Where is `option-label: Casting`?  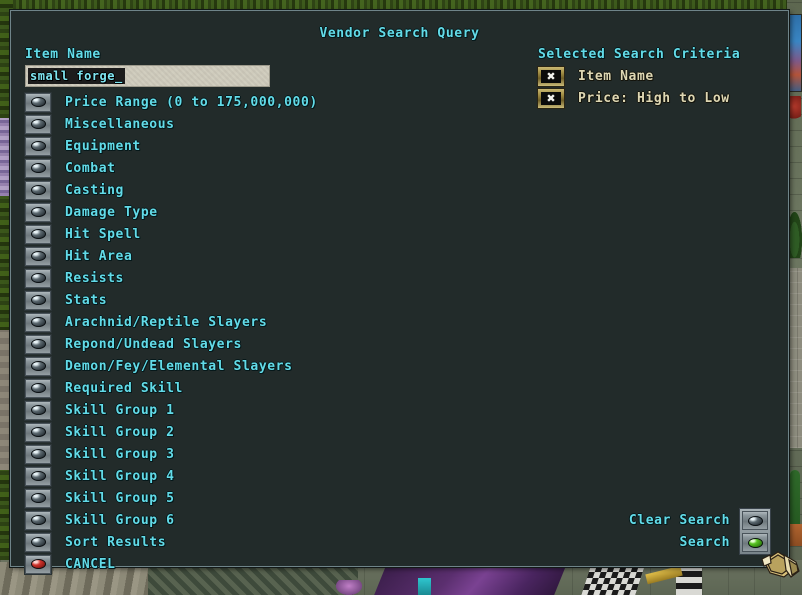
option-label: Casting is located at coordinates (94, 190).